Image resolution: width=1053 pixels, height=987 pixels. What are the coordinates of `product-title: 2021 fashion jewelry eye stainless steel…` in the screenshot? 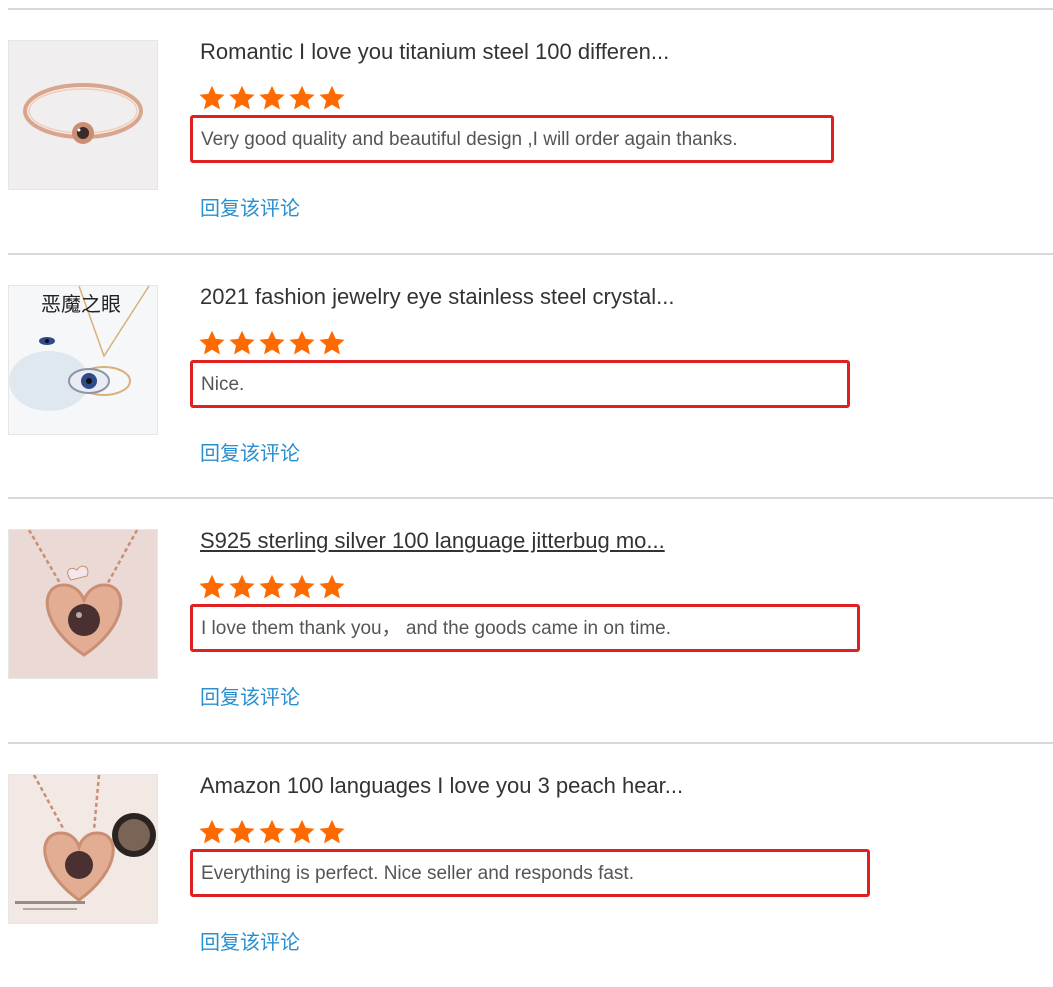 It's located at (460, 297).